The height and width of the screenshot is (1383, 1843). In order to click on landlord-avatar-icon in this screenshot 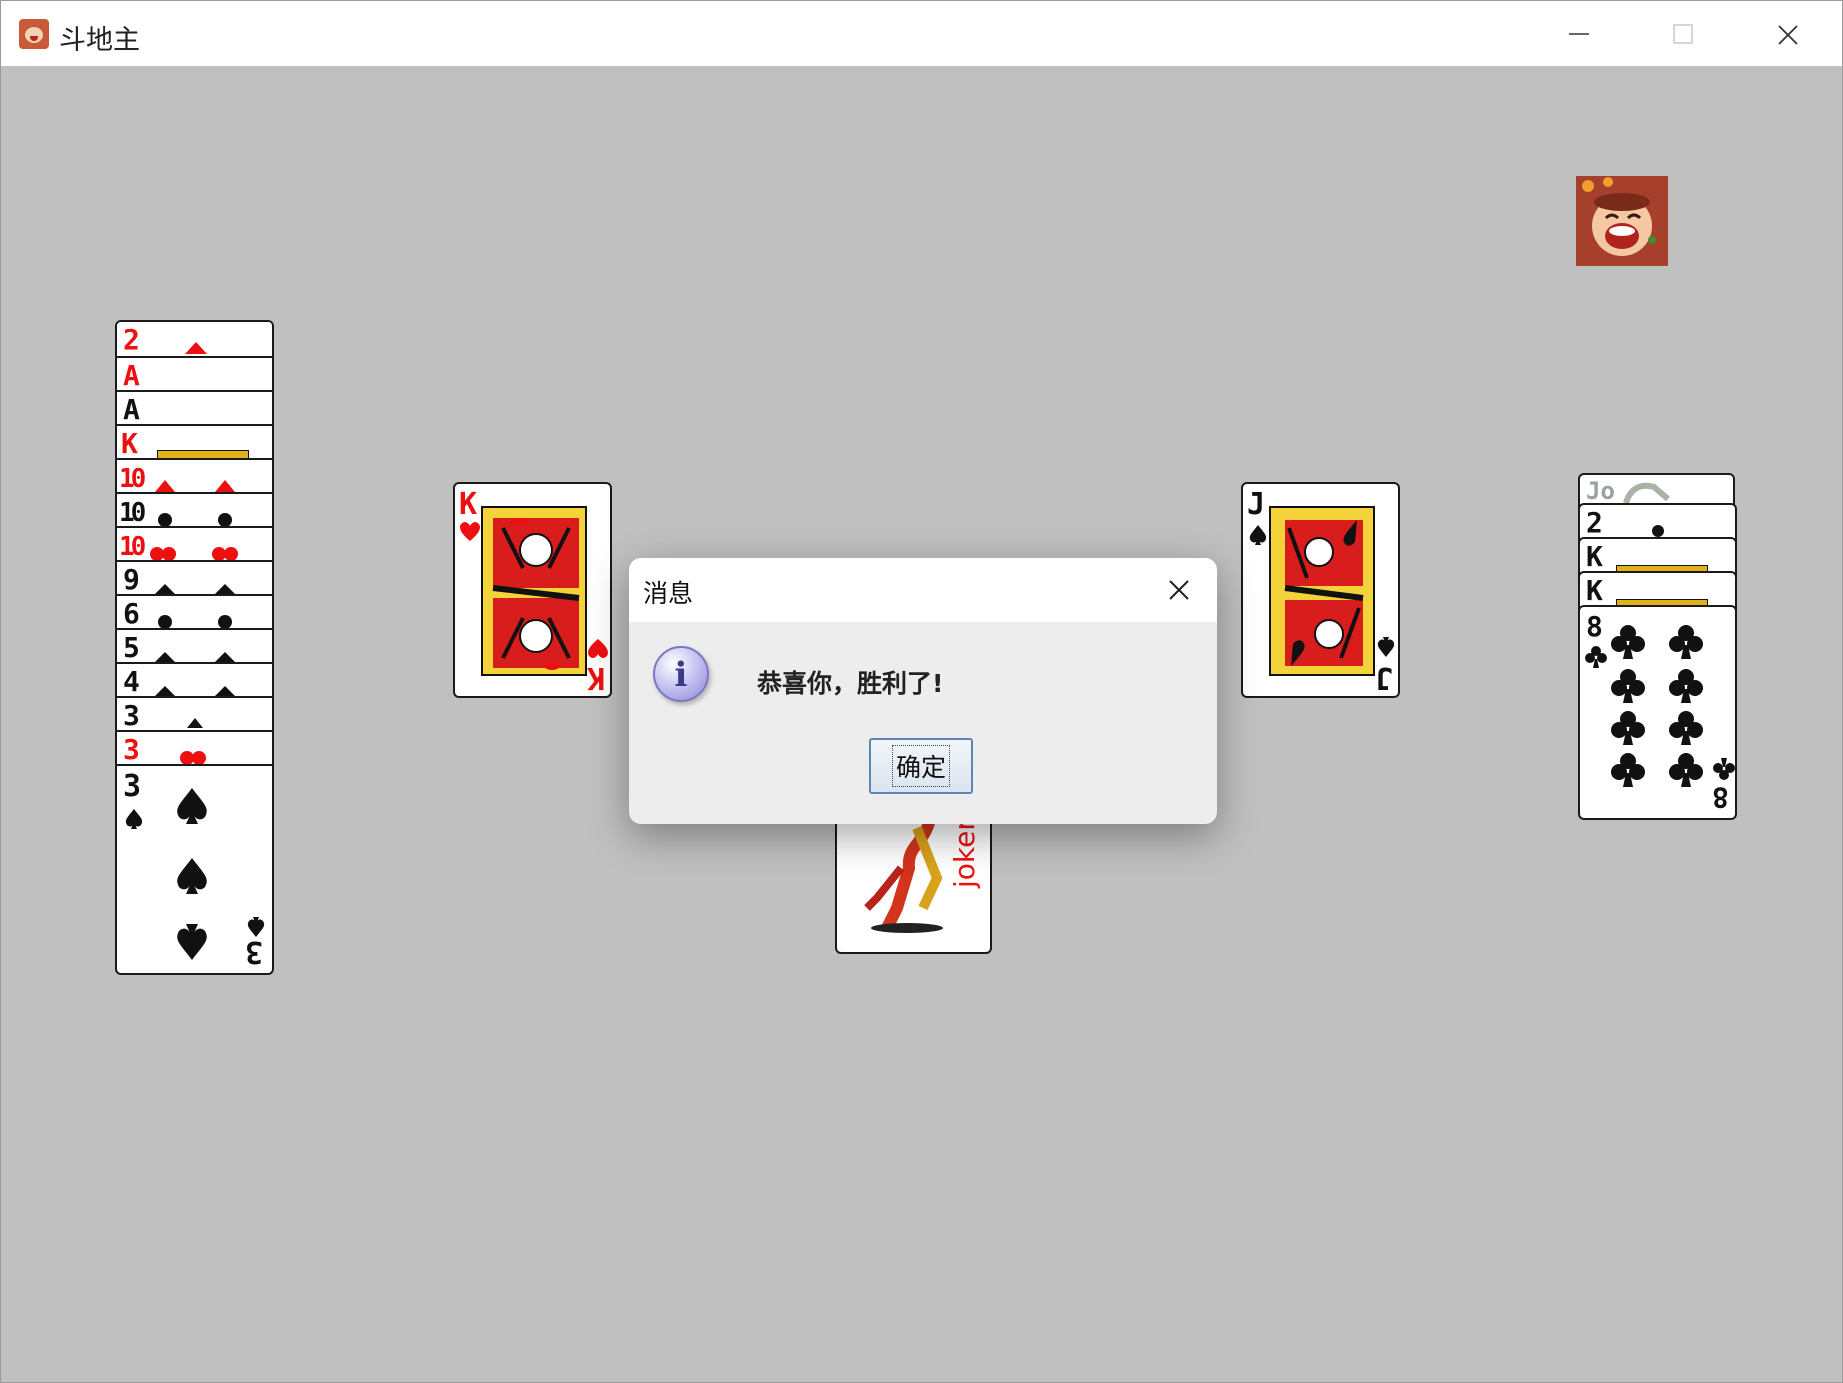, I will do `click(1622, 221)`.